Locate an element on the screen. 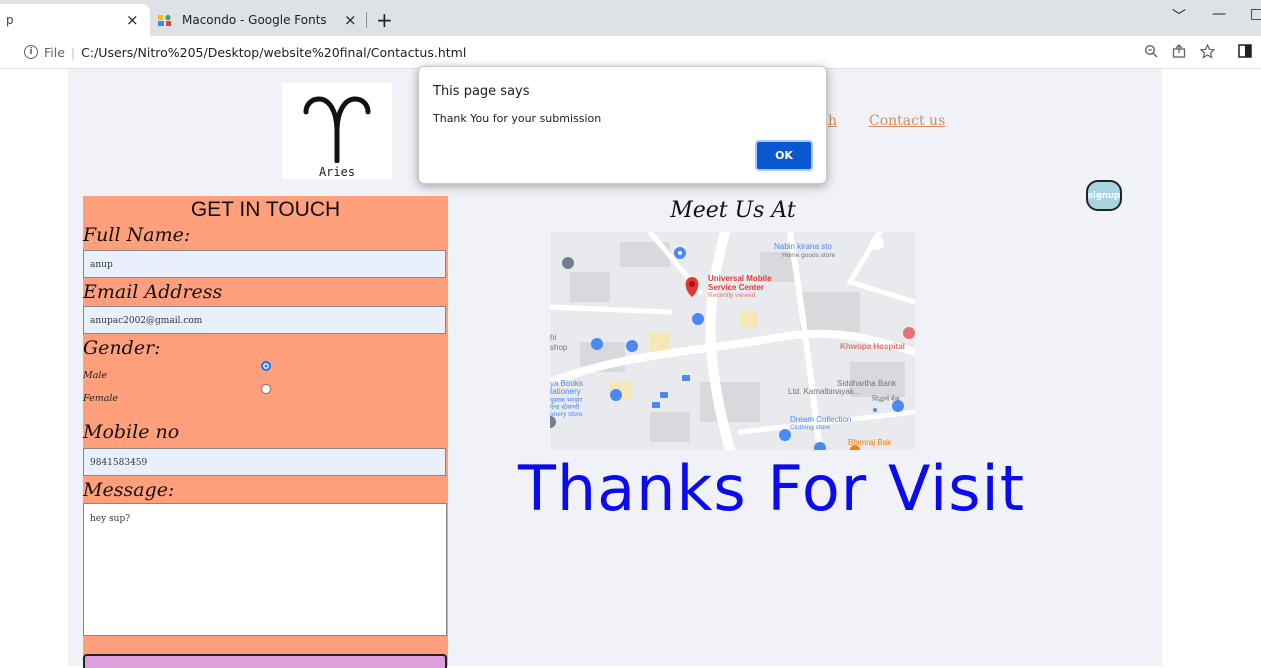 This screenshot has height=668, width=1261. gender-female-radio is located at coordinates (266, 389).